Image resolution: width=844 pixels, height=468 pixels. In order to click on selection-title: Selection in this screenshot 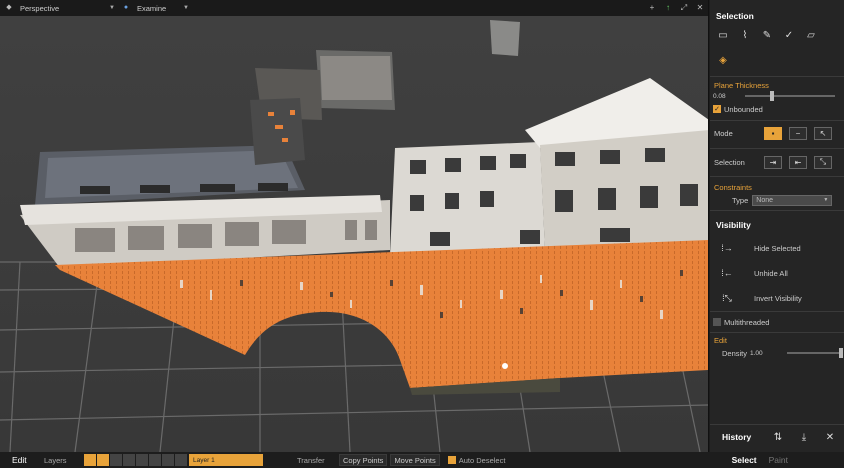, I will do `click(735, 16)`.